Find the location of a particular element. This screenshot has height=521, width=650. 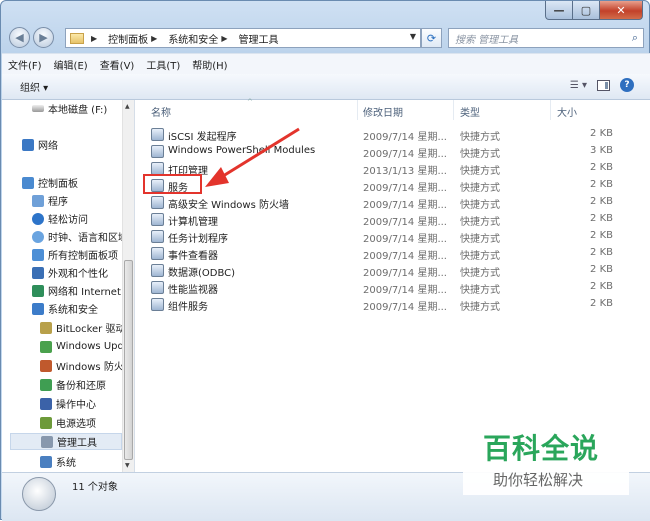

sidebar-item-system: 系统 is located at coordinates (58, 461).